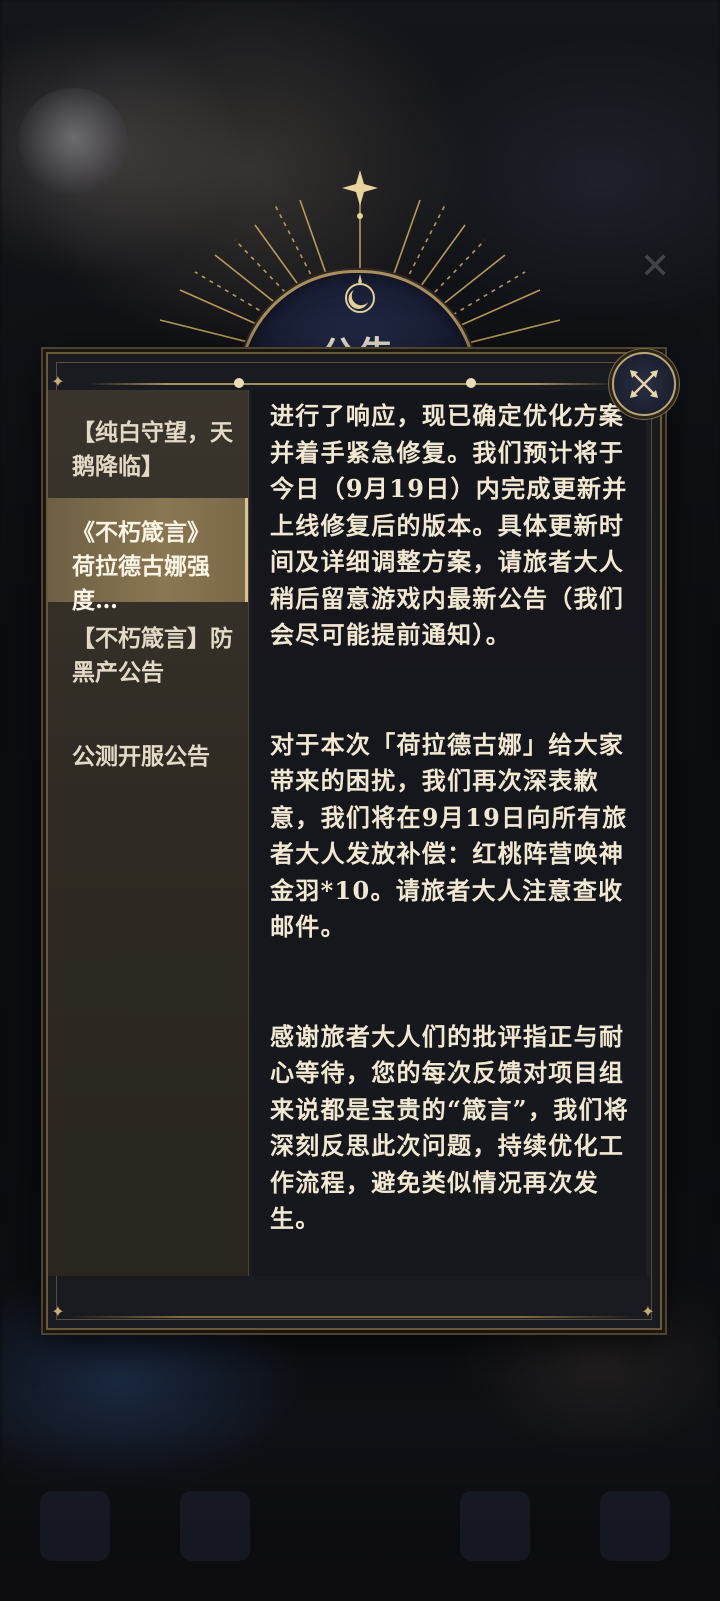  I want to click on content-scrollbar, so click(648, 833).